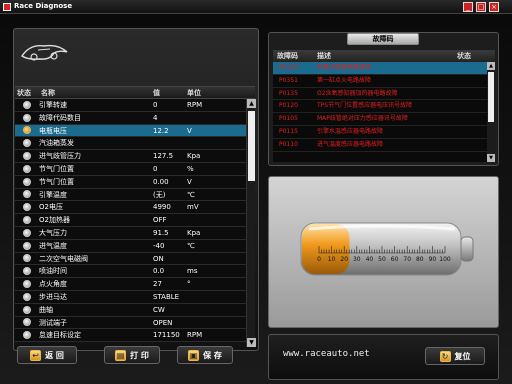 This screenshot has height=384, width=512. Describe the element at coordinates (47, 355) in the screenshot. I see `back-button: ↩ 返 回` at that location.